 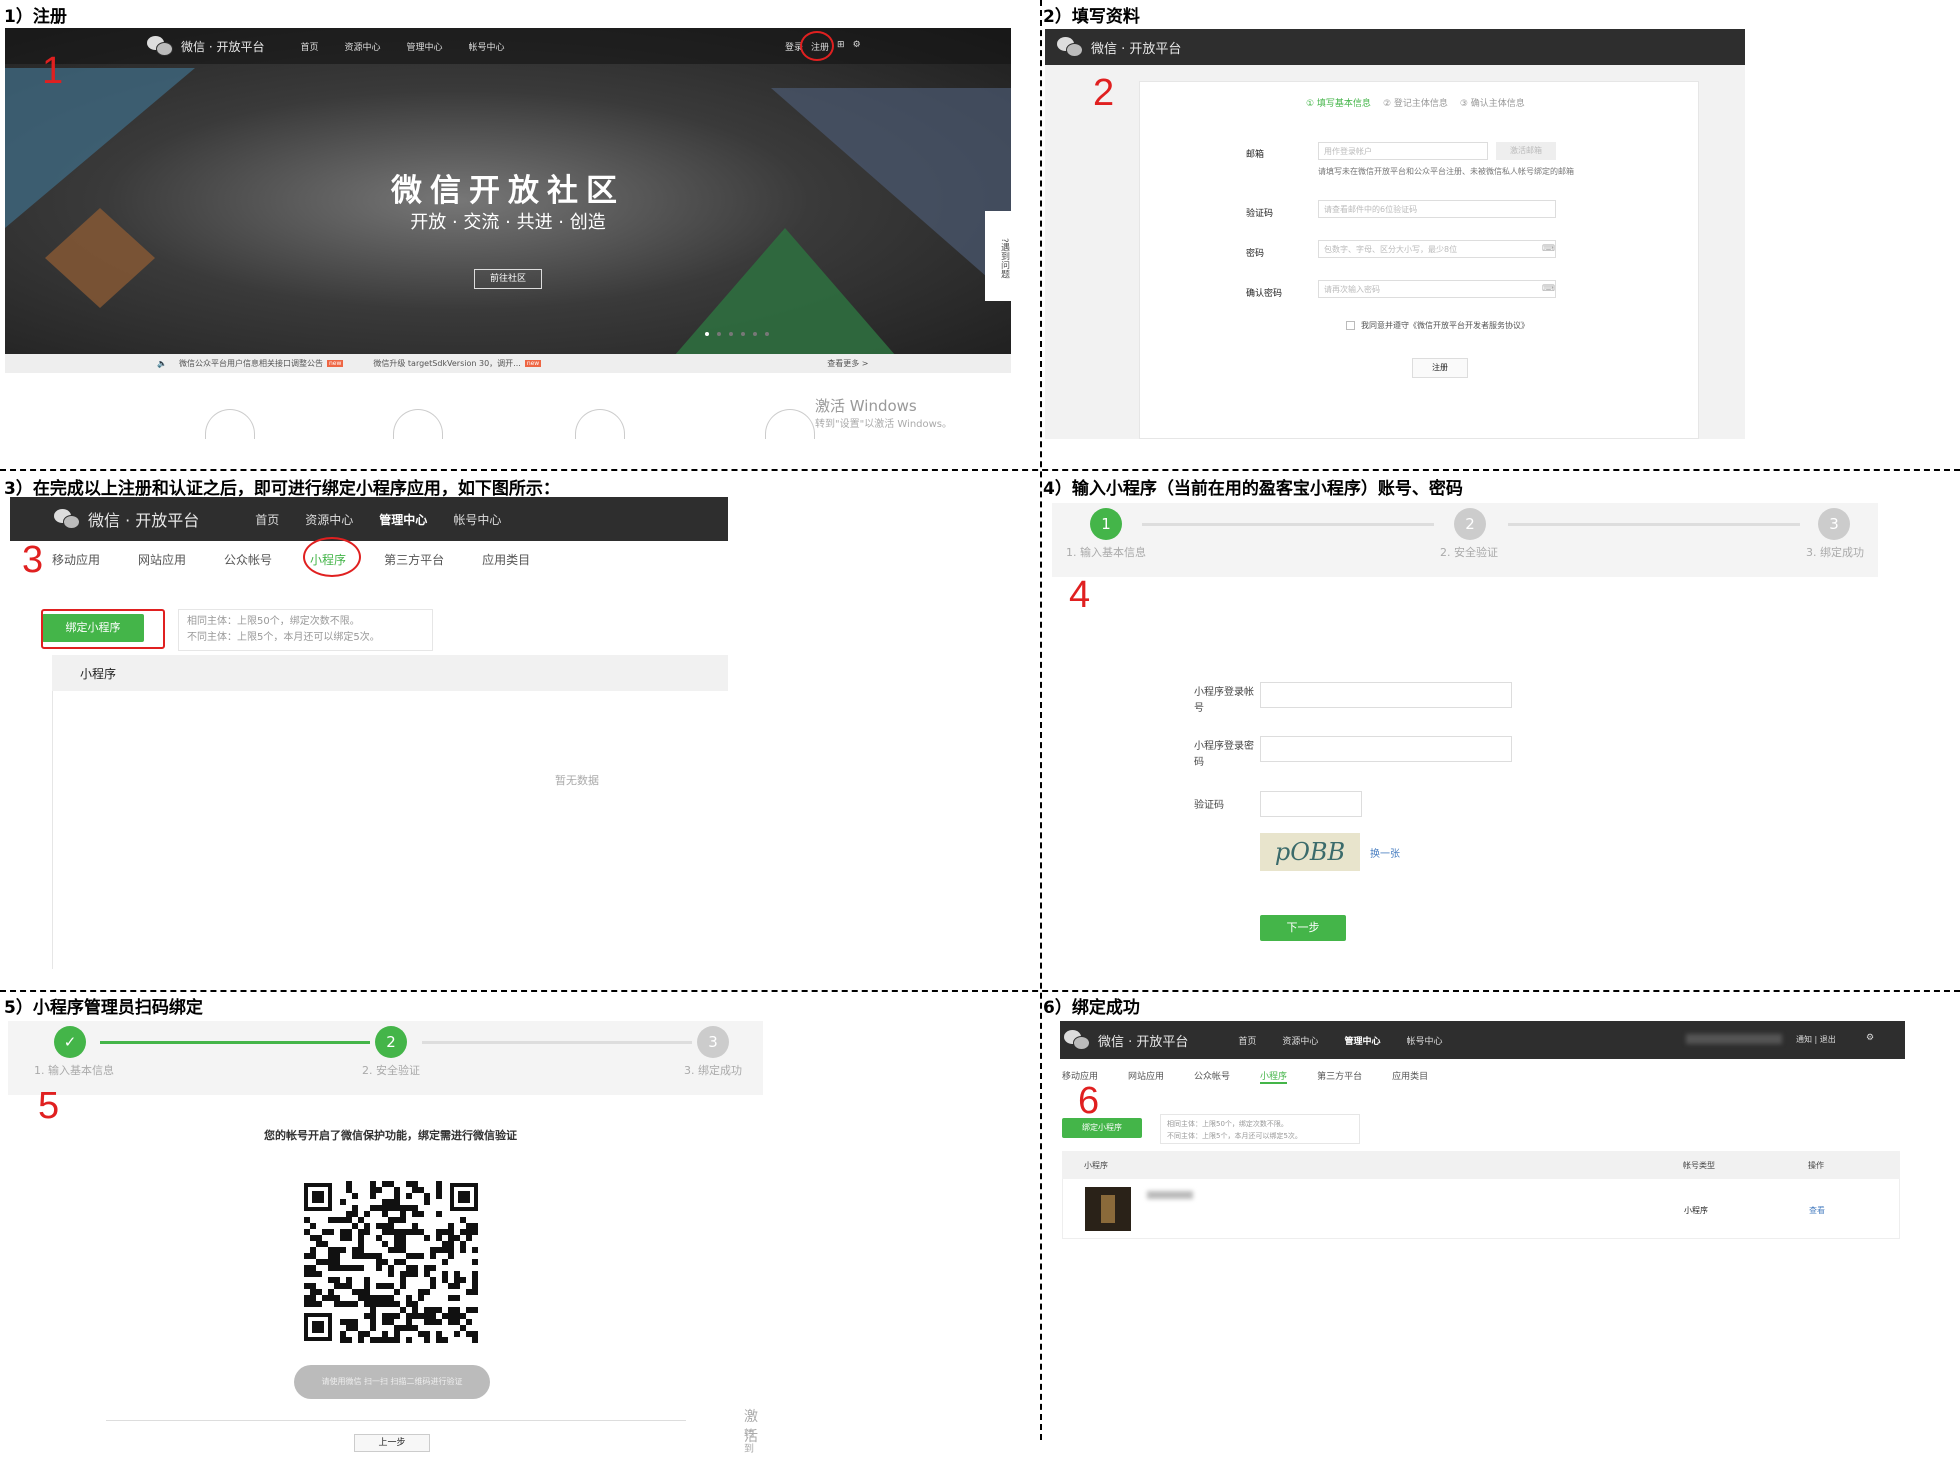 I want to click on table-border, so click(x=52, y=830).